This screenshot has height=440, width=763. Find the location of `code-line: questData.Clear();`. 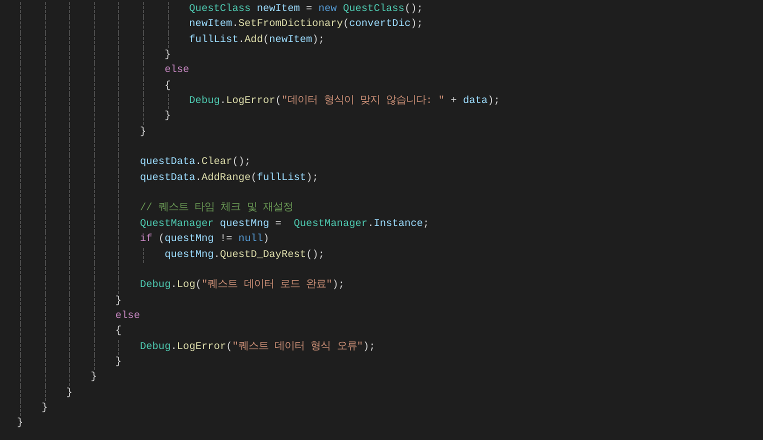

code-line: questData.Clear(); is located at coordinates (195, 162).